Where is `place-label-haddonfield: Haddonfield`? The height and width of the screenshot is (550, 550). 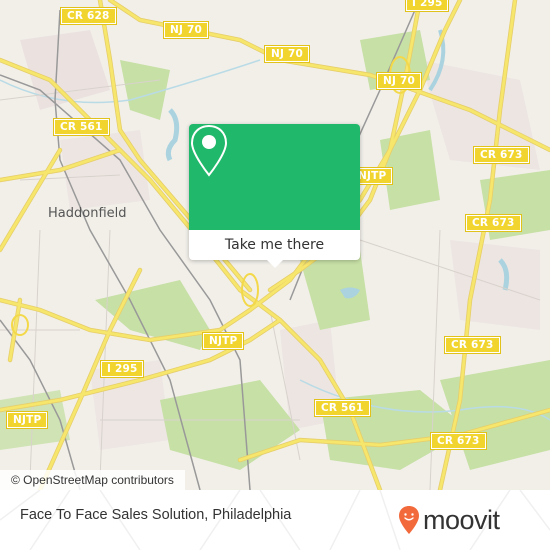 place-label-haddonfield: Haddonfield is located at coordinates (87, 213).